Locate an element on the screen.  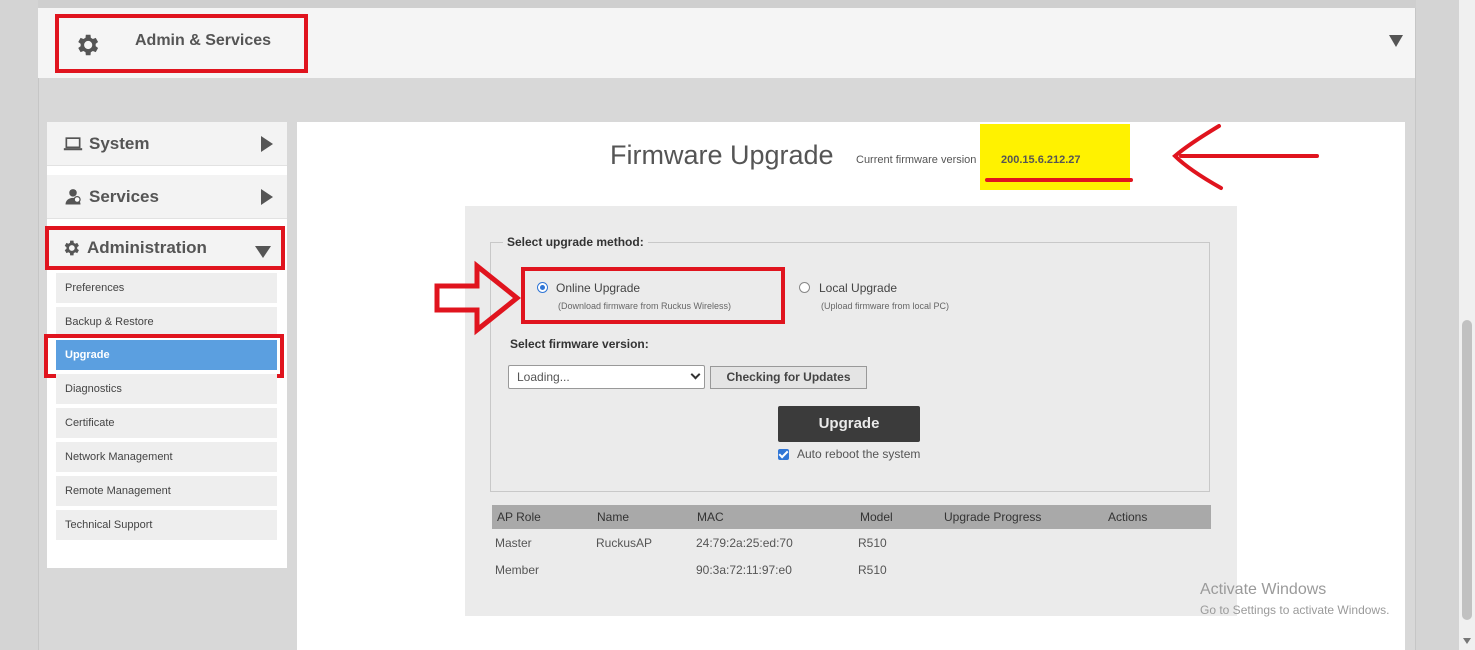
section-header: Admin & Services is located at coordinates (726, 43).